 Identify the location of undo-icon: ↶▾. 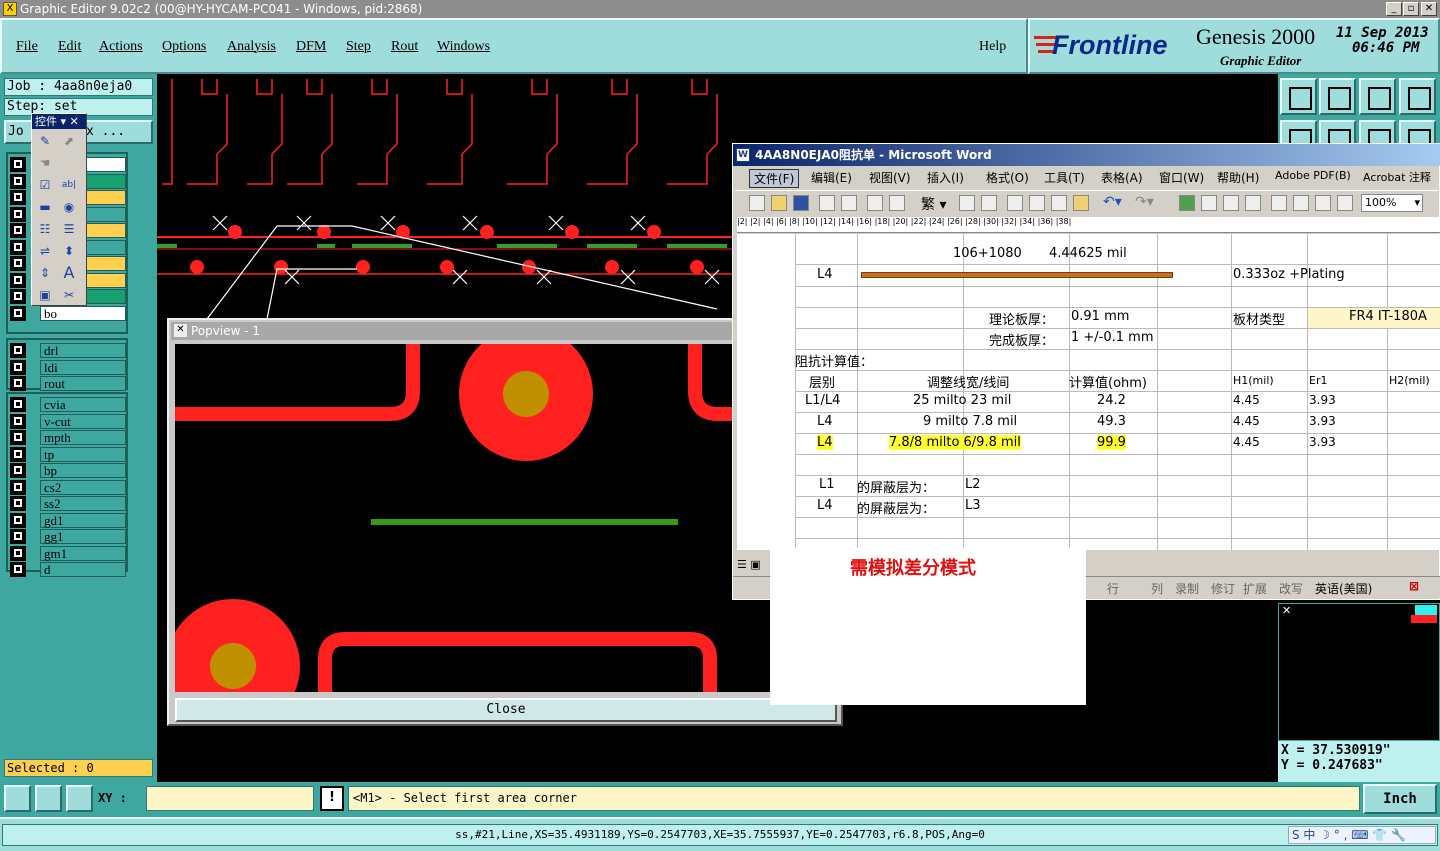
(1112, 202).